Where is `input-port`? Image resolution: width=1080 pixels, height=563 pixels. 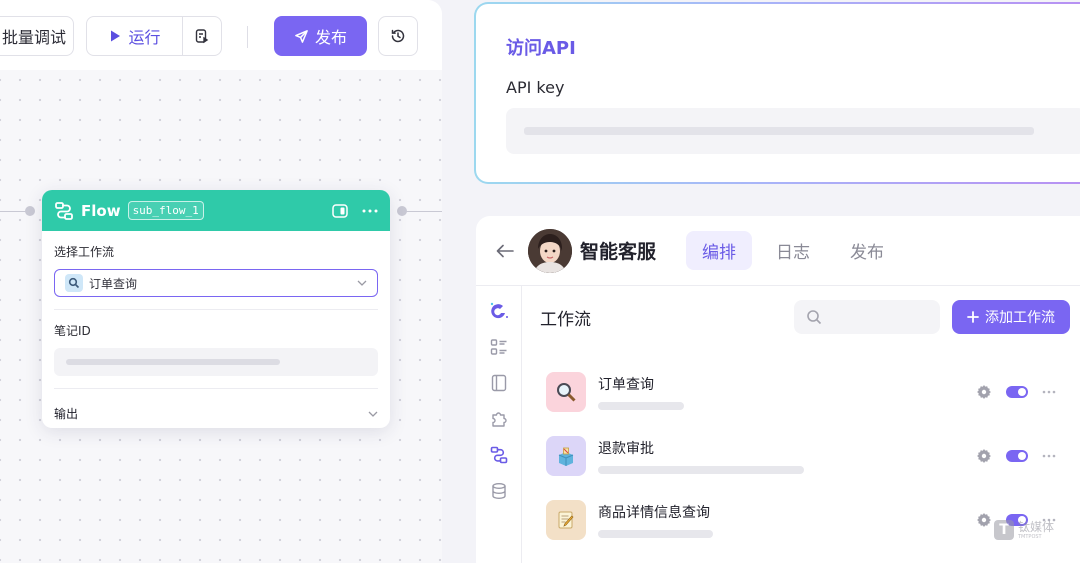 input-port is located at coordinates (30, 211).